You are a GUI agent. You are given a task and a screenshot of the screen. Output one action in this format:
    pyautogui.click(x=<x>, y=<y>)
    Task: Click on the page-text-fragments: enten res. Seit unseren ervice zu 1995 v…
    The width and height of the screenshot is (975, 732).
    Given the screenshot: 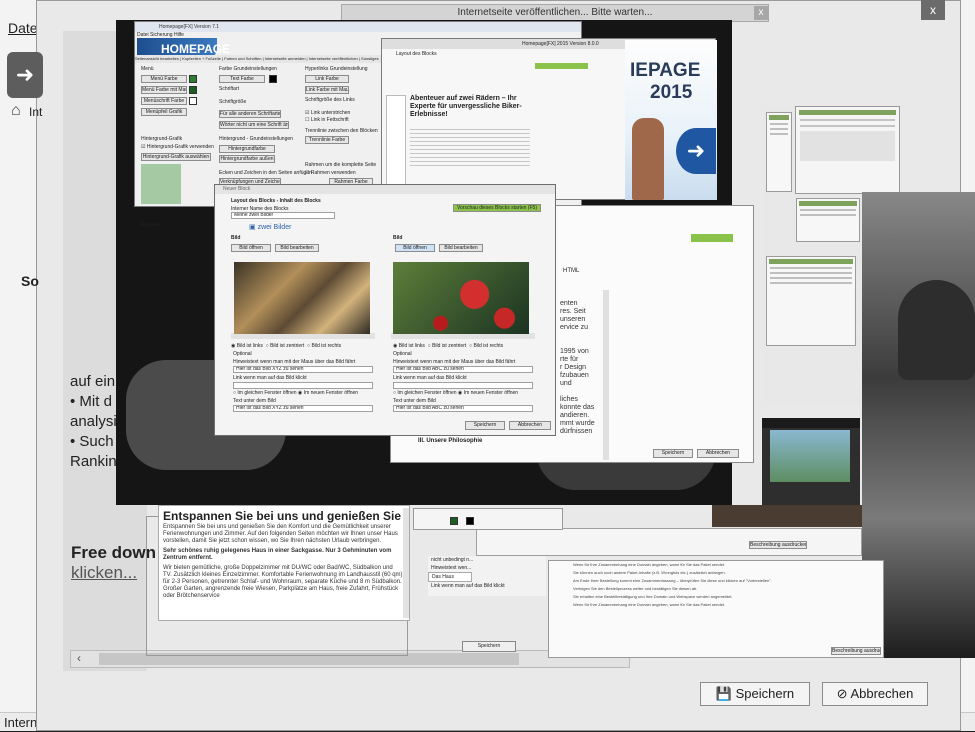 What is the action you would take?
    pyautogui.click(x=577, y=367)
    